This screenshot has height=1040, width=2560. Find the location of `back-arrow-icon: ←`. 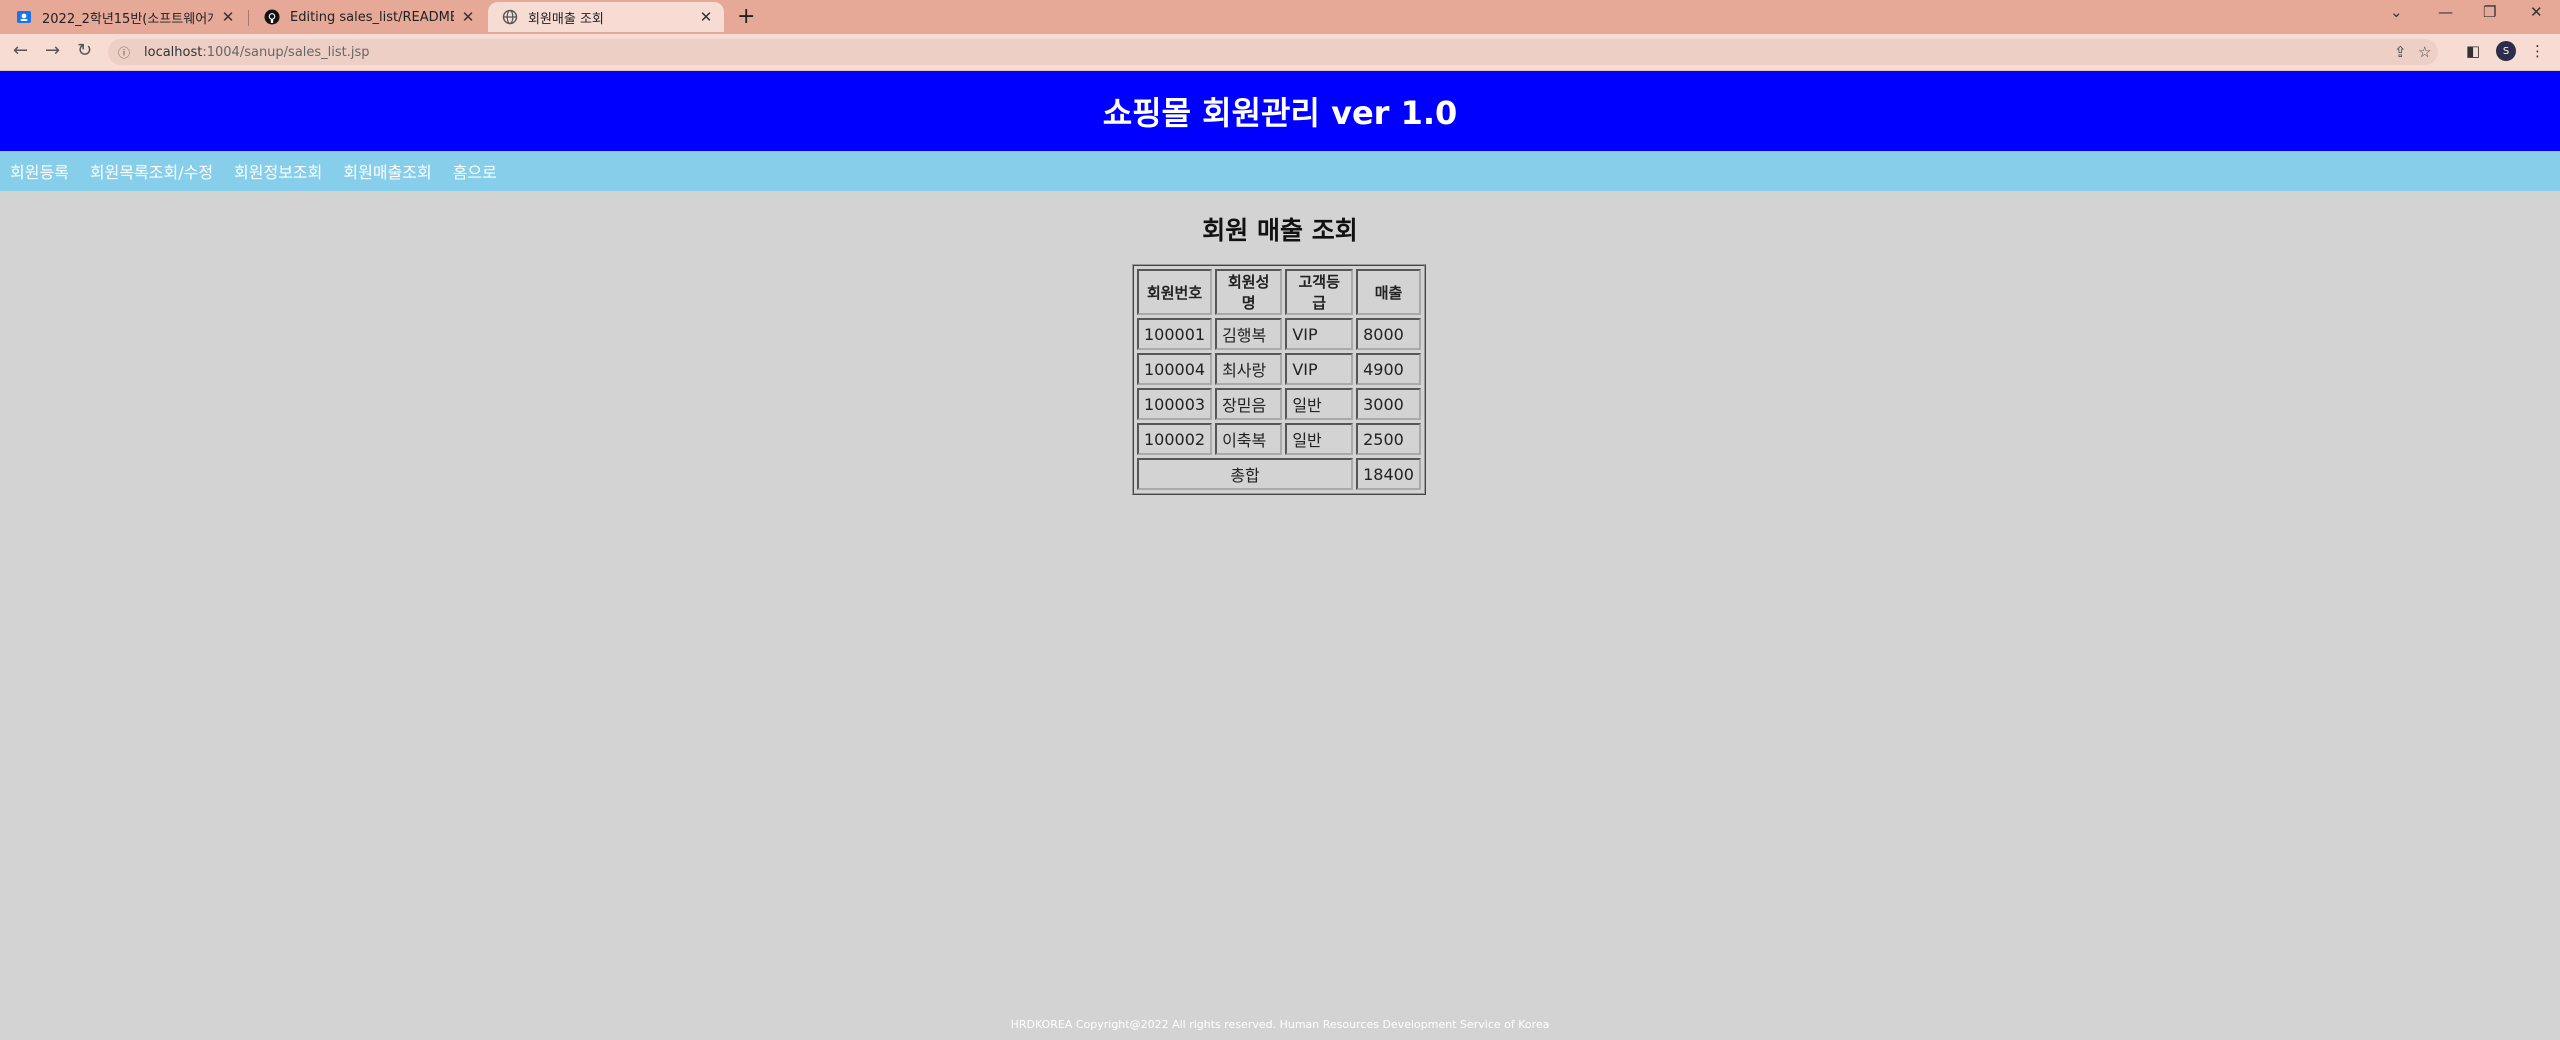

back-arrow-icon: ← is located at coordinates (20, 50).